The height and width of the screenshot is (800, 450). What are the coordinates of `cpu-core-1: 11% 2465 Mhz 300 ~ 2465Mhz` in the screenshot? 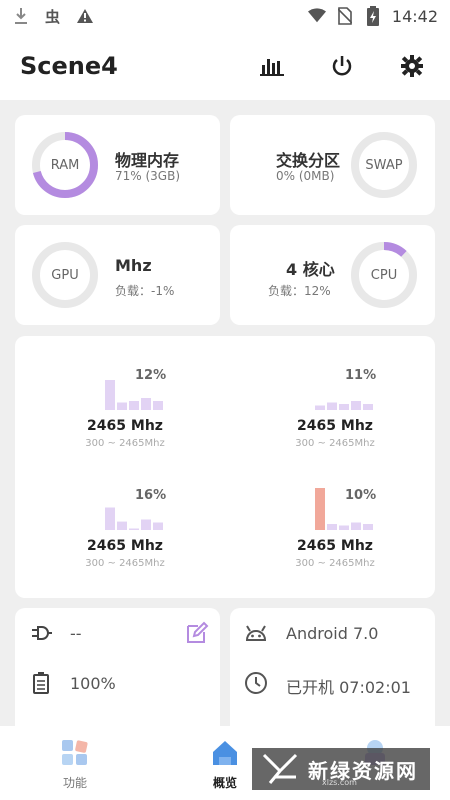 It's located at (335, 416).